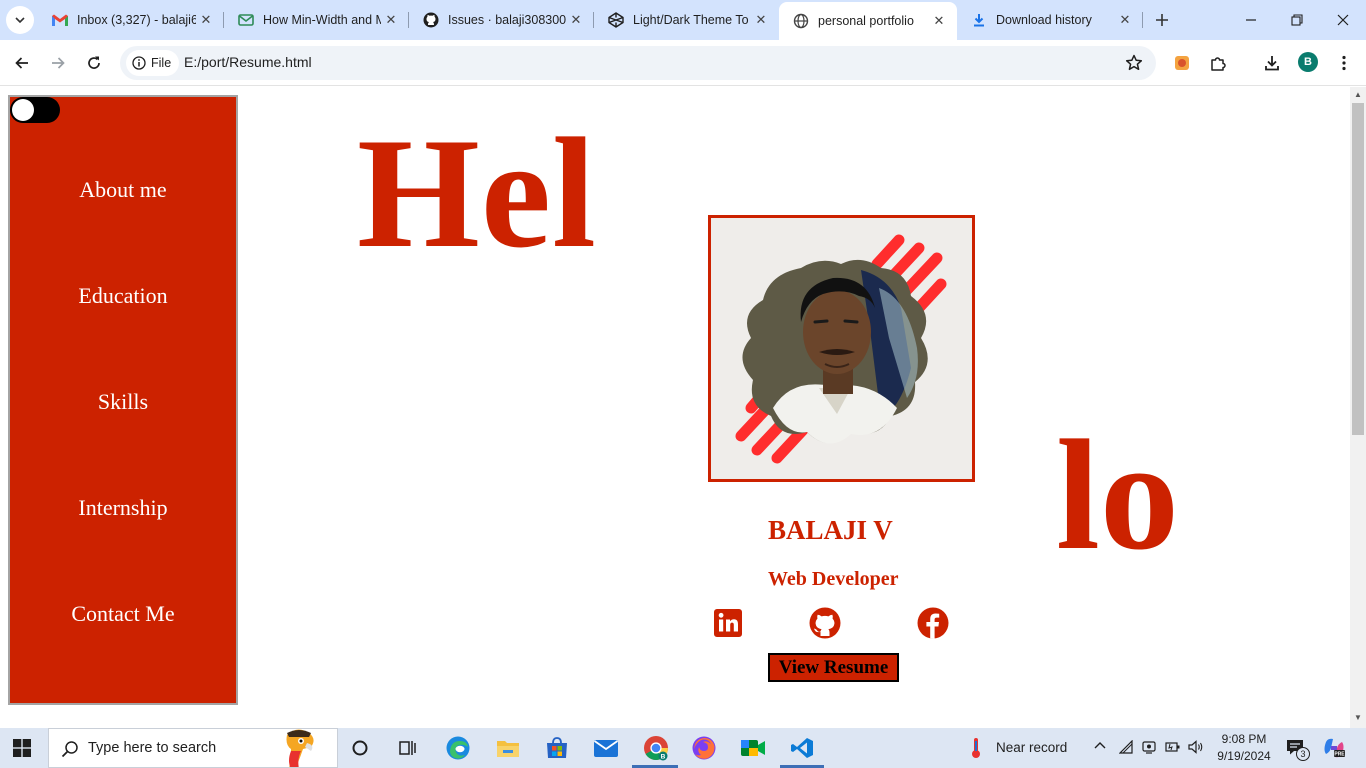  I want to click on downloads-button, so click(1272, 63).